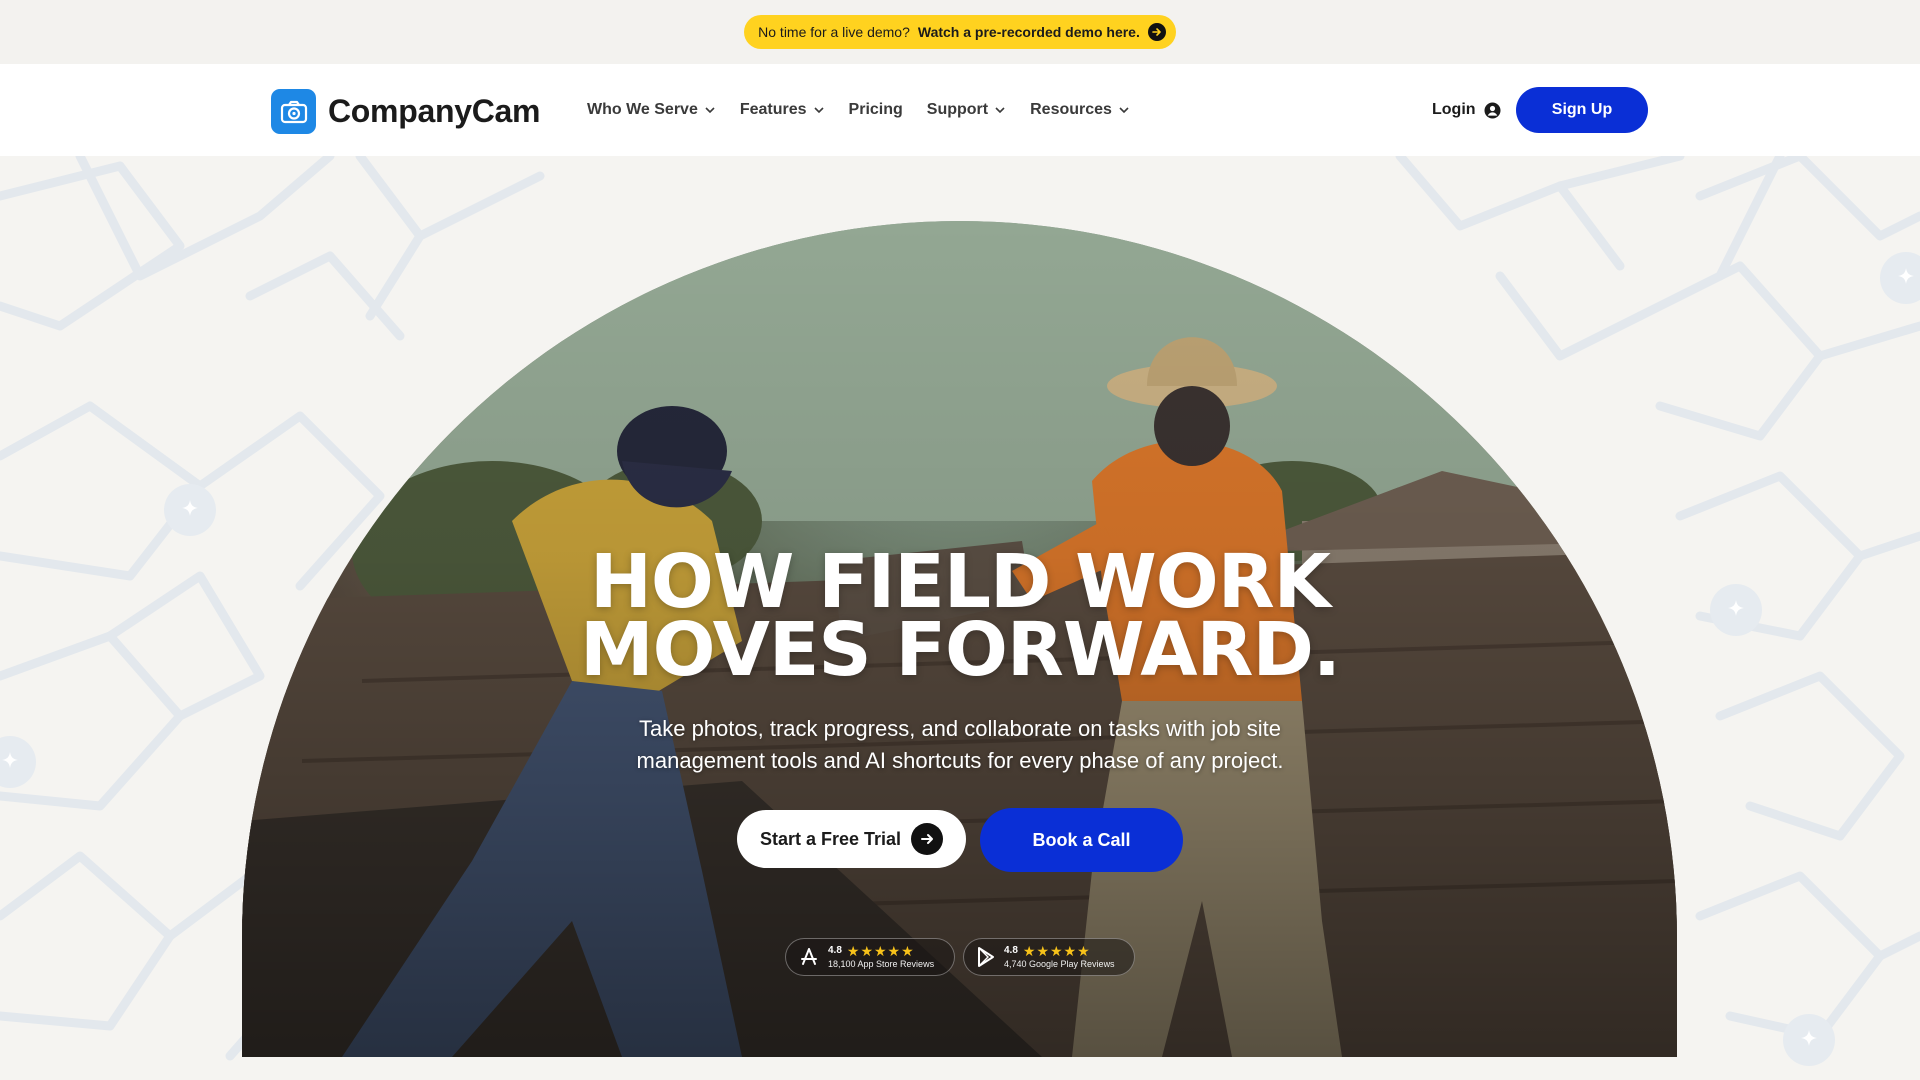 This screenshot has height=1080, width=1920. What do you see at coordinates (830, 838) in the screenshot?
I see `start-free-trial-label: Start a Free Trial` at bounding box center [830, 838].